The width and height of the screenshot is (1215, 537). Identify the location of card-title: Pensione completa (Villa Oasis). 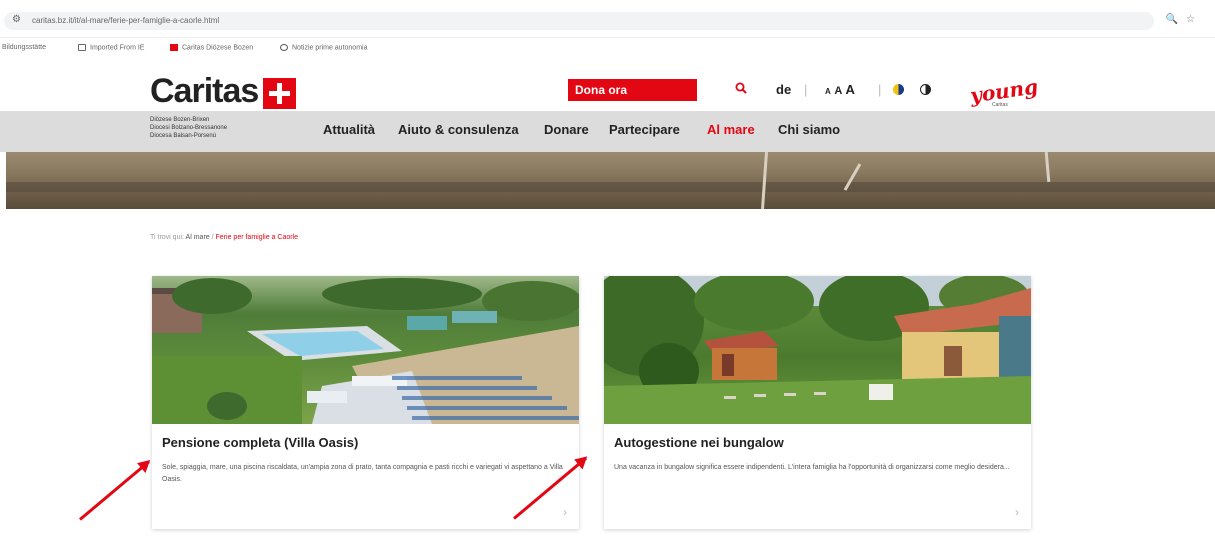
(260, 442).